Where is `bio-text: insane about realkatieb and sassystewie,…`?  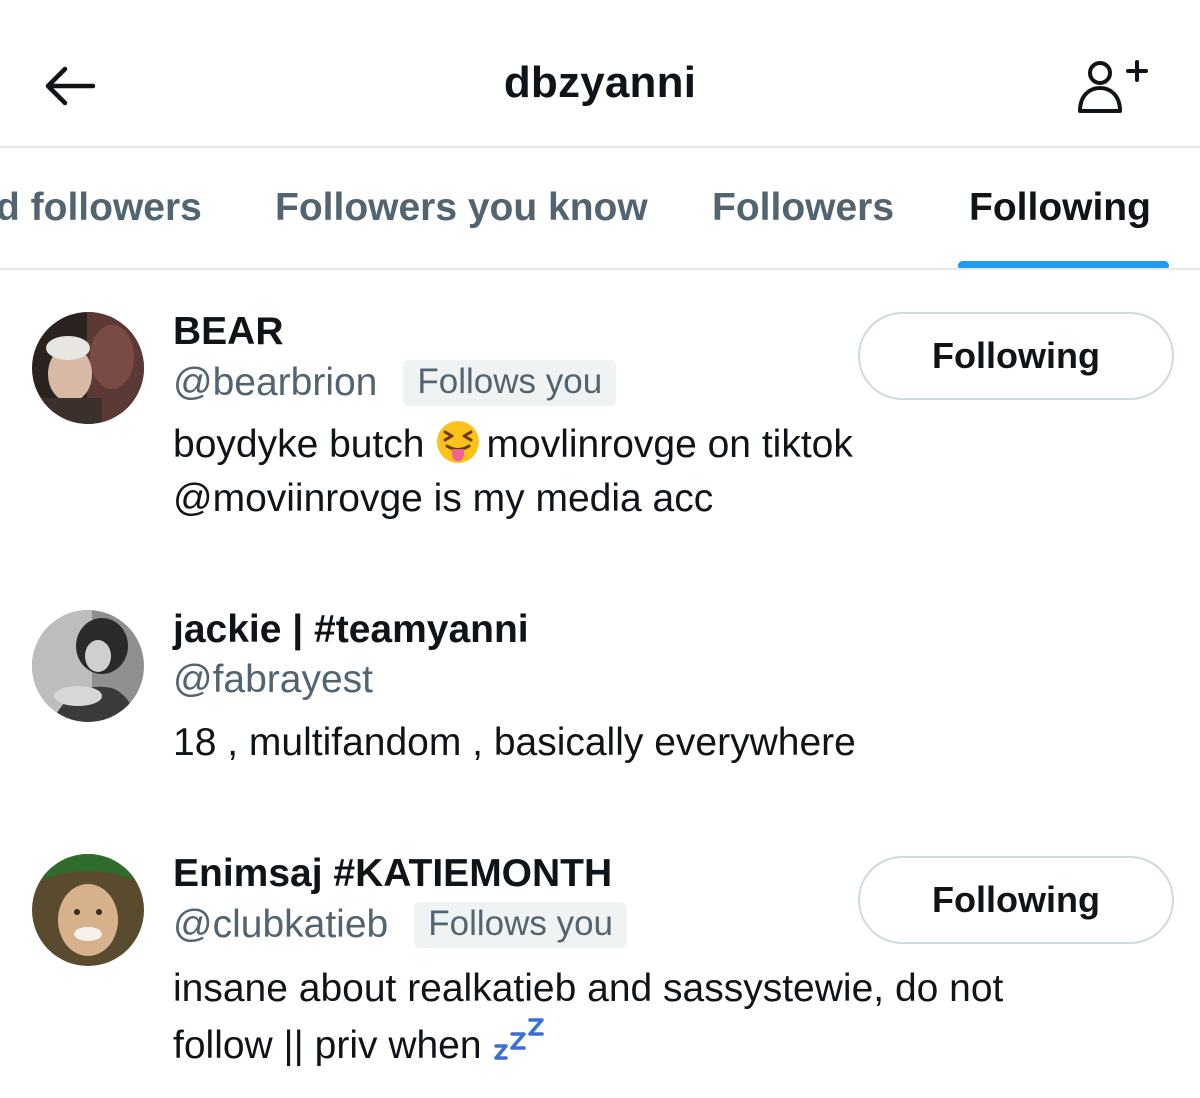 bio-text: insane about realkatieb and sassystewie,… is located at coordinates (588, 988).